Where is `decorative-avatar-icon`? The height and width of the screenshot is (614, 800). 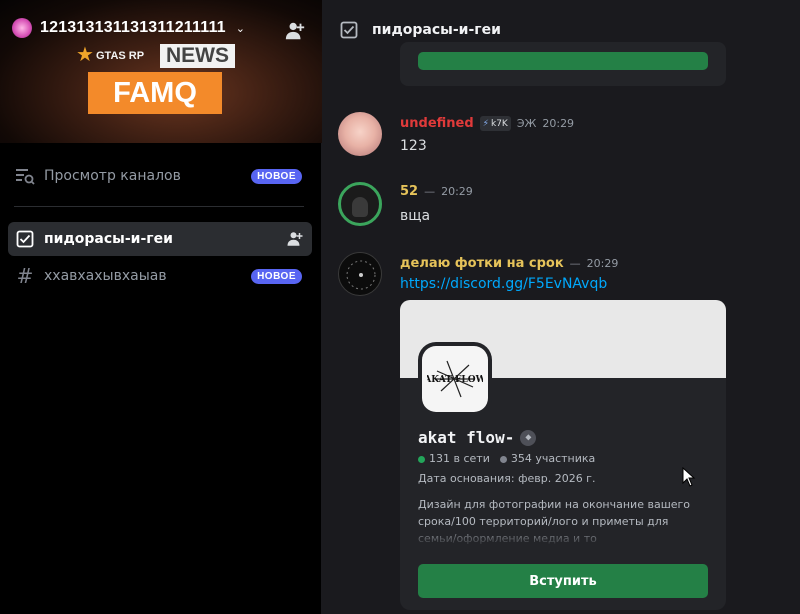 decorative-avatar-icon is located at coordinates (361, 275).